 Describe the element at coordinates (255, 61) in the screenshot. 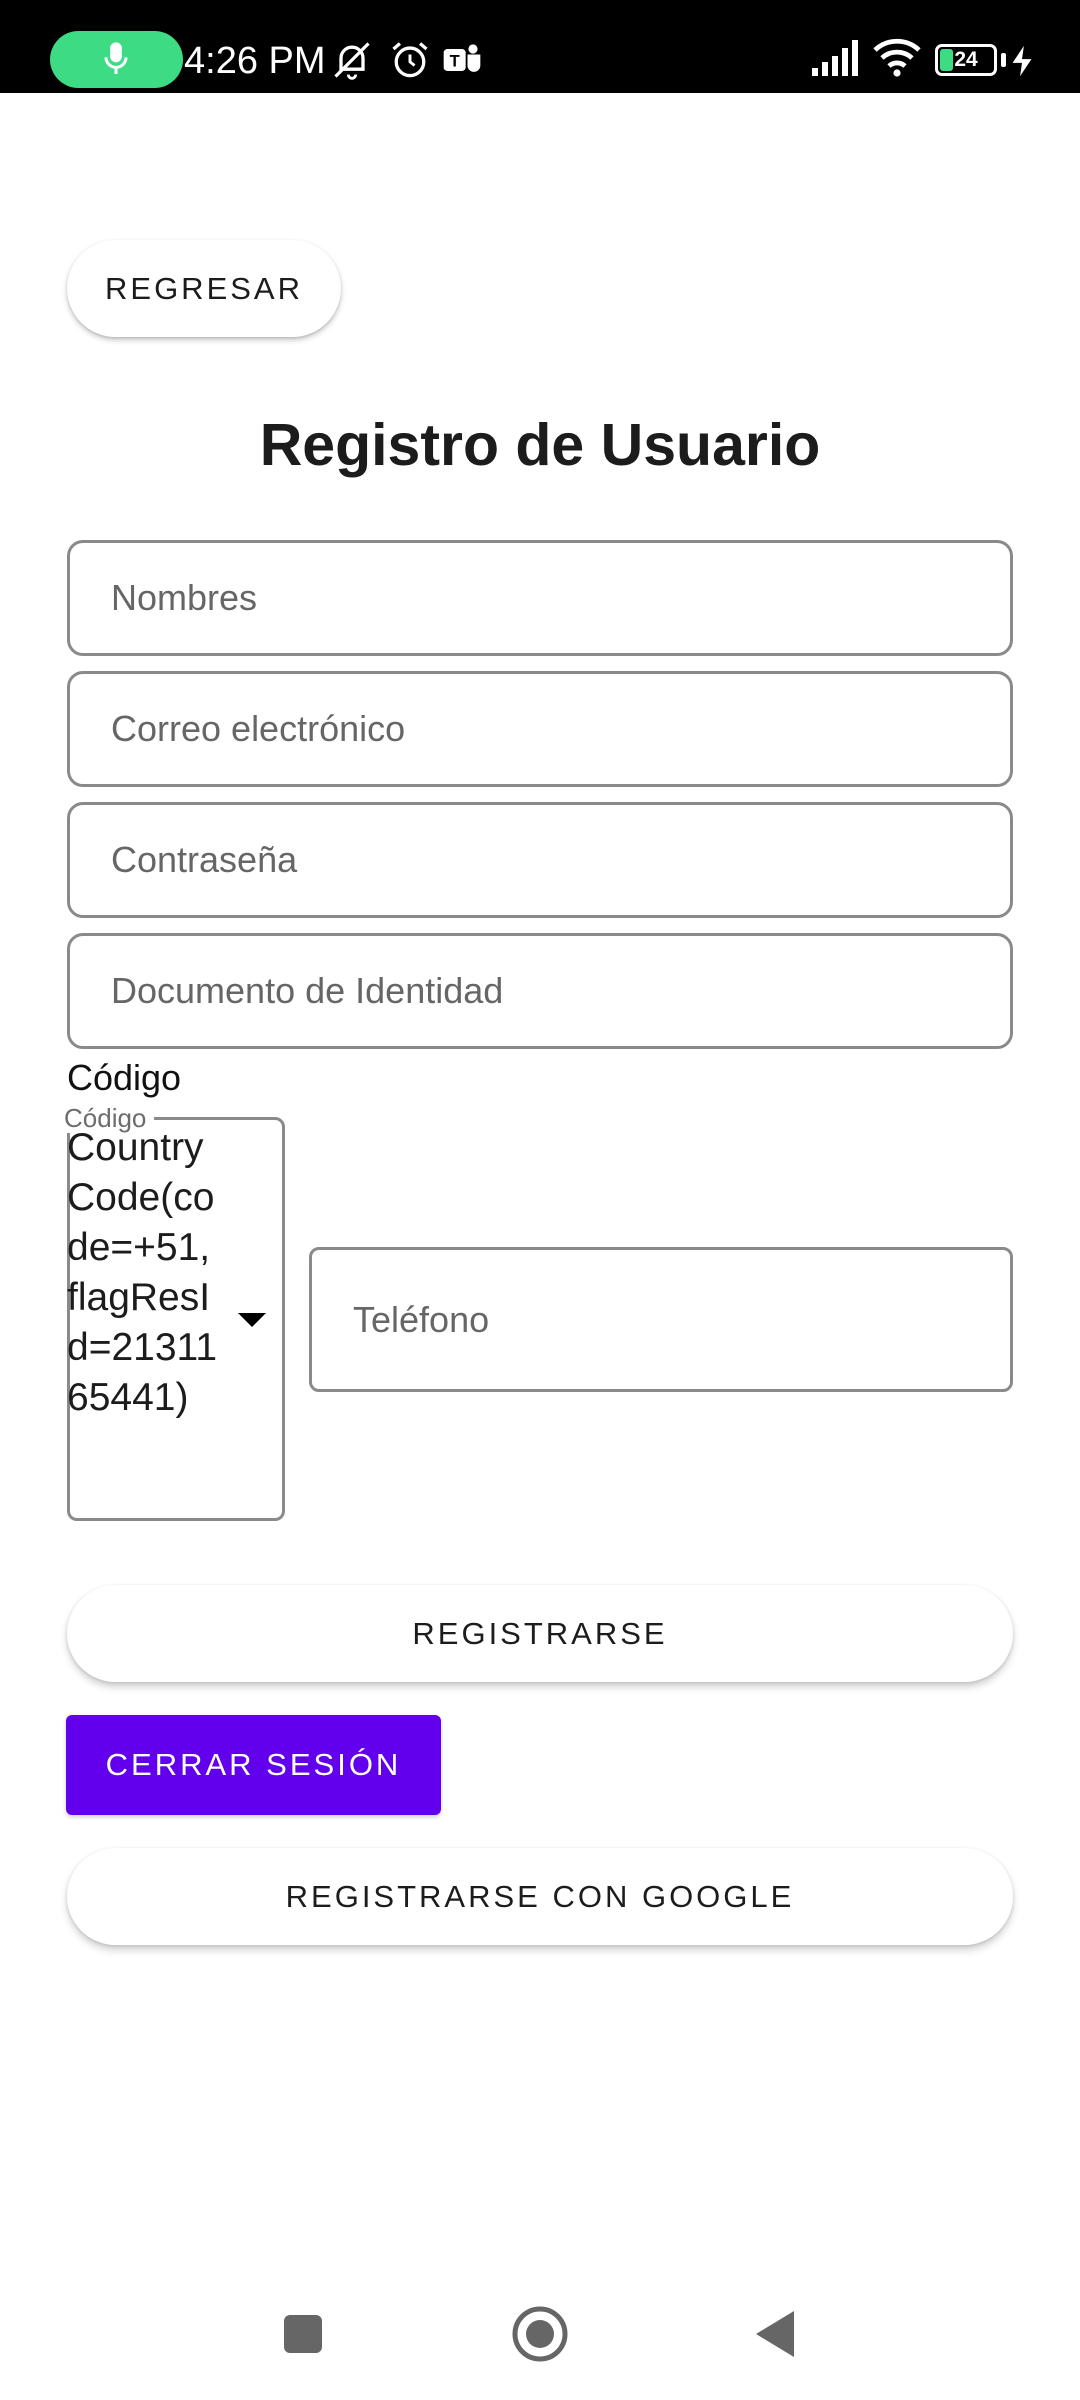

I see `status-time: 4:26 PM` at that location.